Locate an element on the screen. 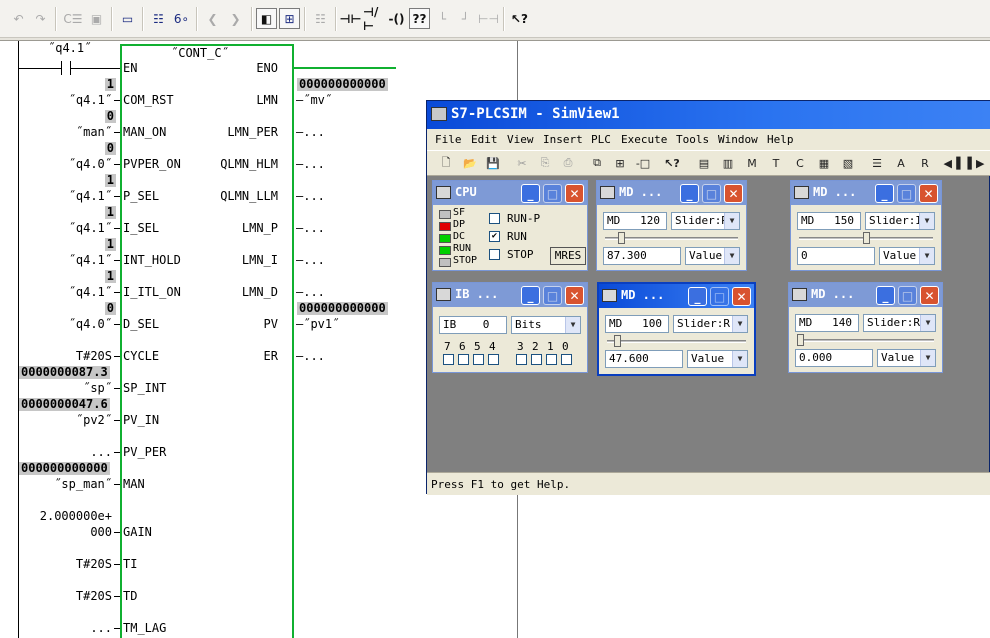 The image size is (990, 638). insert-timer-icon: T is located at coordinates (776, 163).